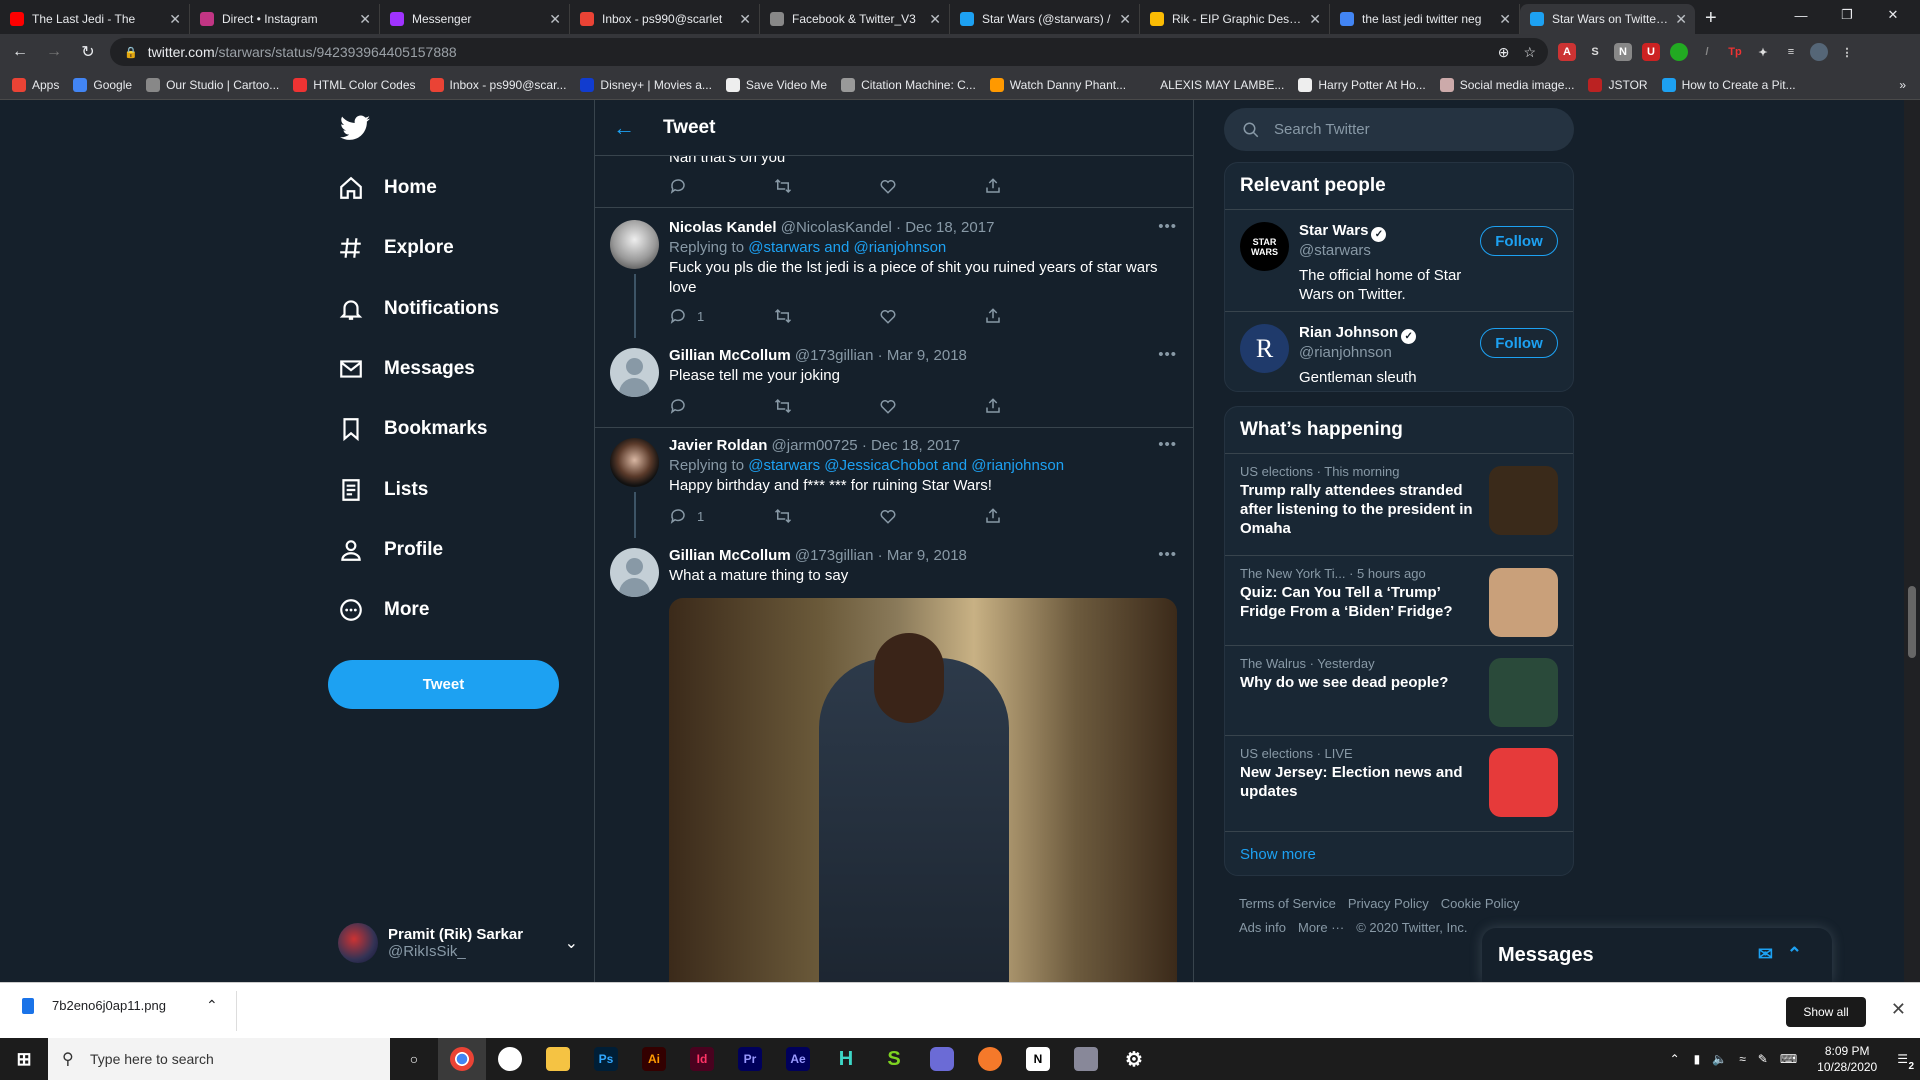  I want to click on close-window-button: ✕, so click(1893, 15).